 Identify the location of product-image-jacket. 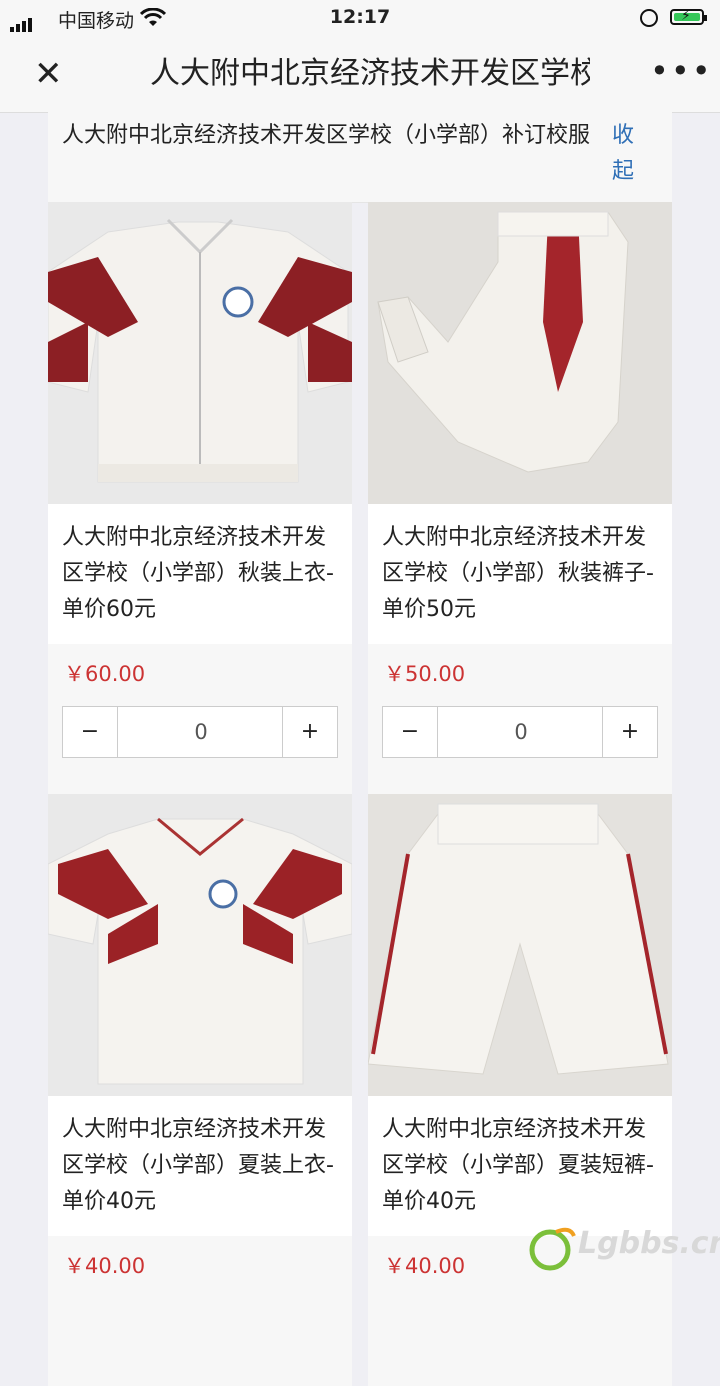
(200, 353).